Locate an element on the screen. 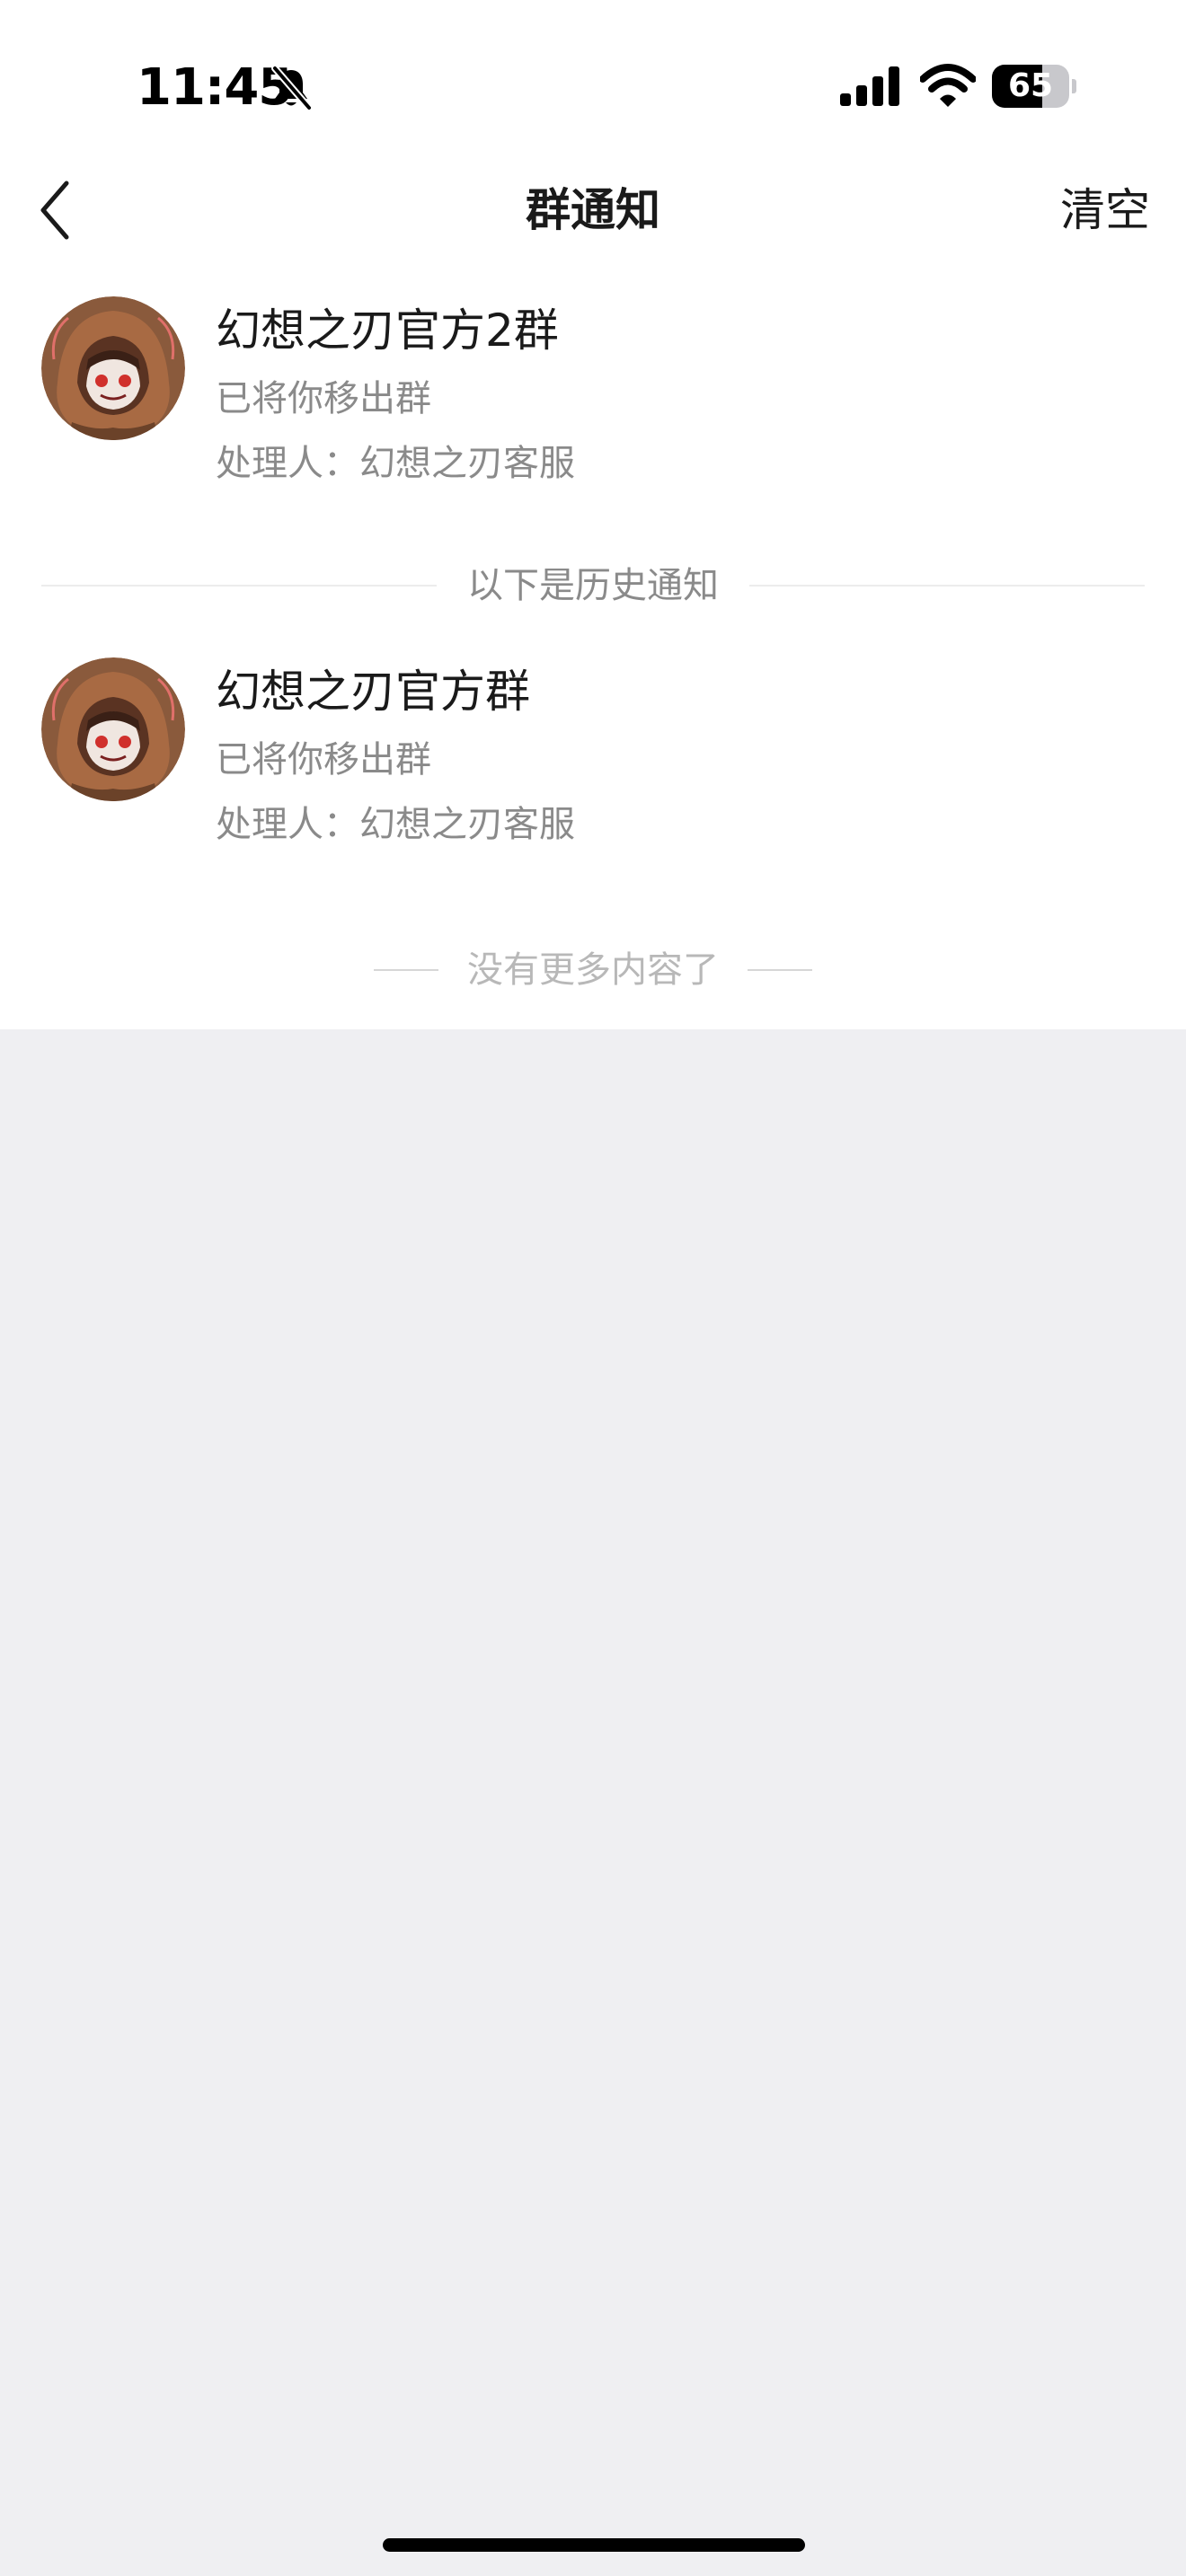 This screenshot has height=2576, width=1186. clear-button: 清空 is located at coordinates (1091, 210).